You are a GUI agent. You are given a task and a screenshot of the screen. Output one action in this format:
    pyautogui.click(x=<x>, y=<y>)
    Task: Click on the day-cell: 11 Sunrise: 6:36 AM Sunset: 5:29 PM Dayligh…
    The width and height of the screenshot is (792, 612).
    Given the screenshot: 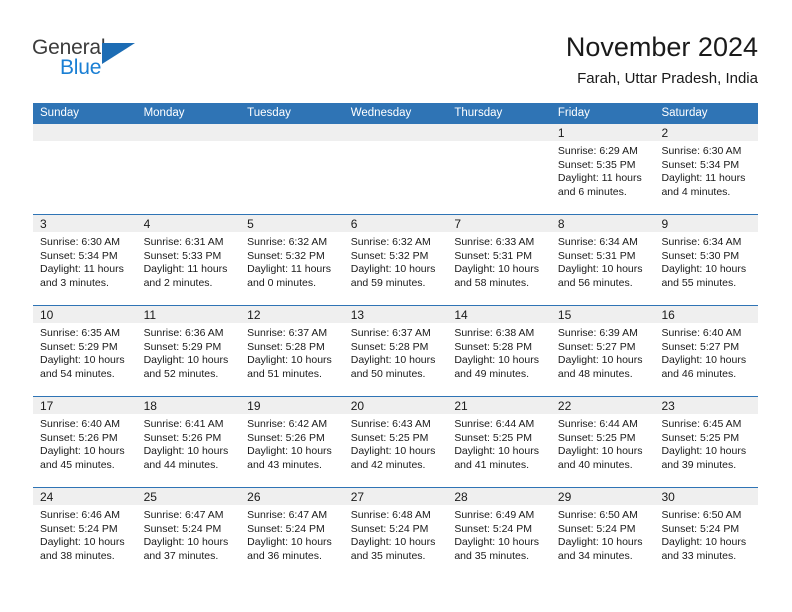 What is the action you would take?
    pyautogui.click(x=188, y=351)
    